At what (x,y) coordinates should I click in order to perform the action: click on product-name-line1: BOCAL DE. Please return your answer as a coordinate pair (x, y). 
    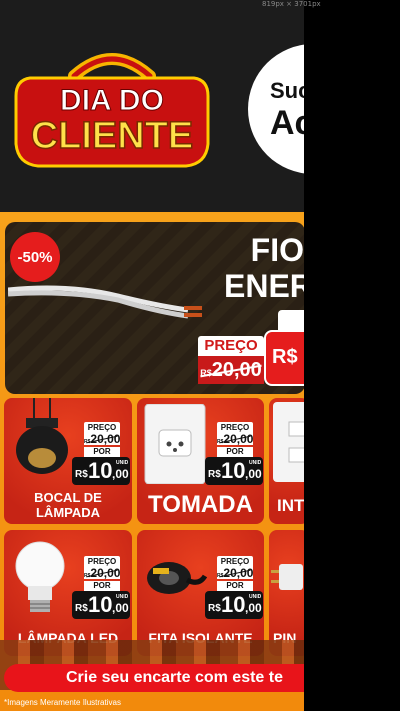
    Looking at the image, I should click on (68, 497).